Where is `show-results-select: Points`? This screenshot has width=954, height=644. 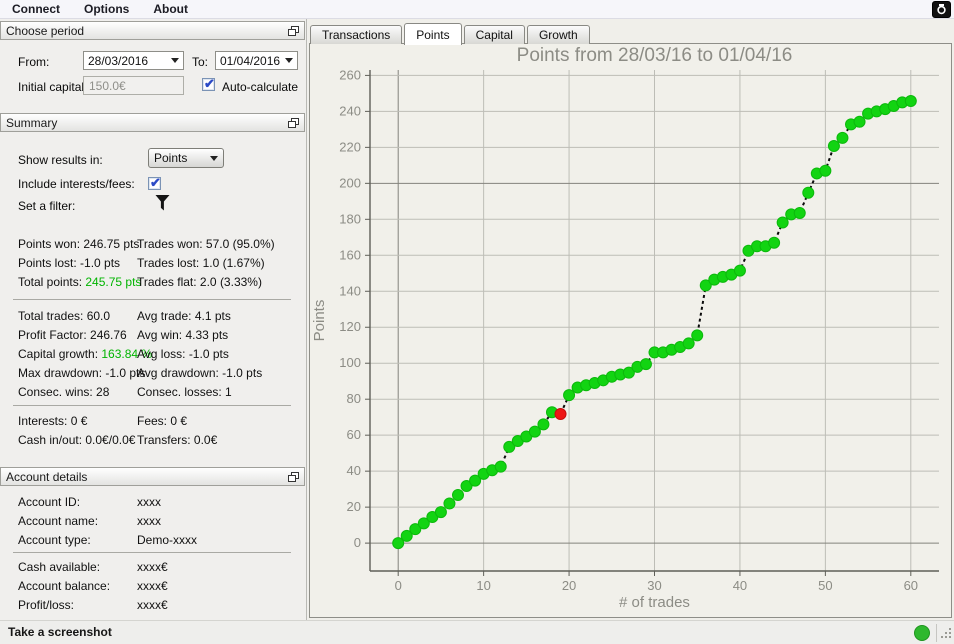
show-results-select: Points is located at coordinates (186, 158).